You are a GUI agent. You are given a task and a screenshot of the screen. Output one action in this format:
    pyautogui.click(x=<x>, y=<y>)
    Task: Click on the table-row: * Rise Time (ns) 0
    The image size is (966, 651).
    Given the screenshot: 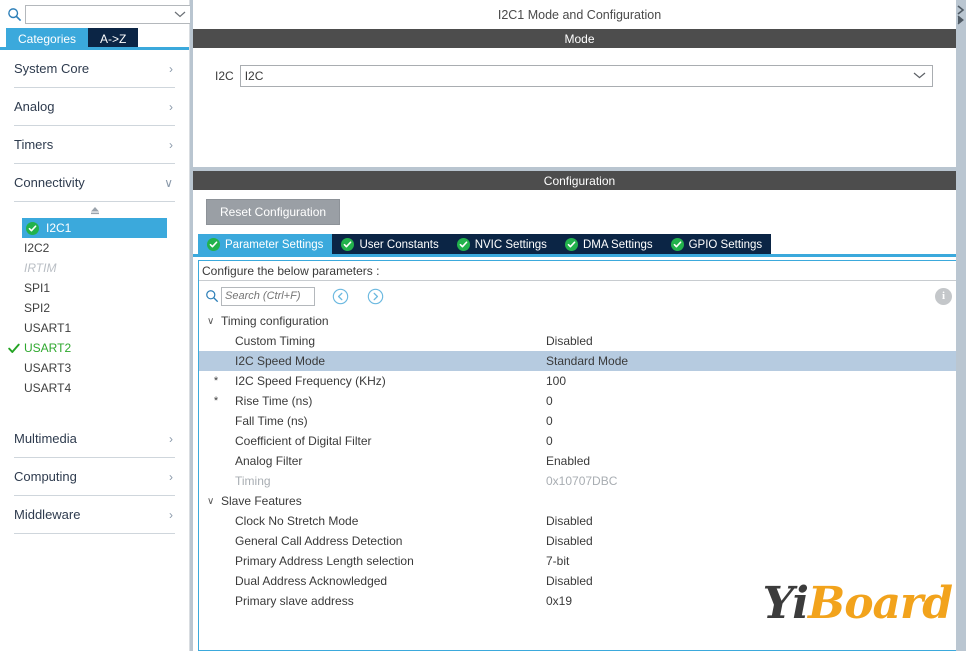 What is the action you would take?
    pyautogui.click(x=579, y=401)
    